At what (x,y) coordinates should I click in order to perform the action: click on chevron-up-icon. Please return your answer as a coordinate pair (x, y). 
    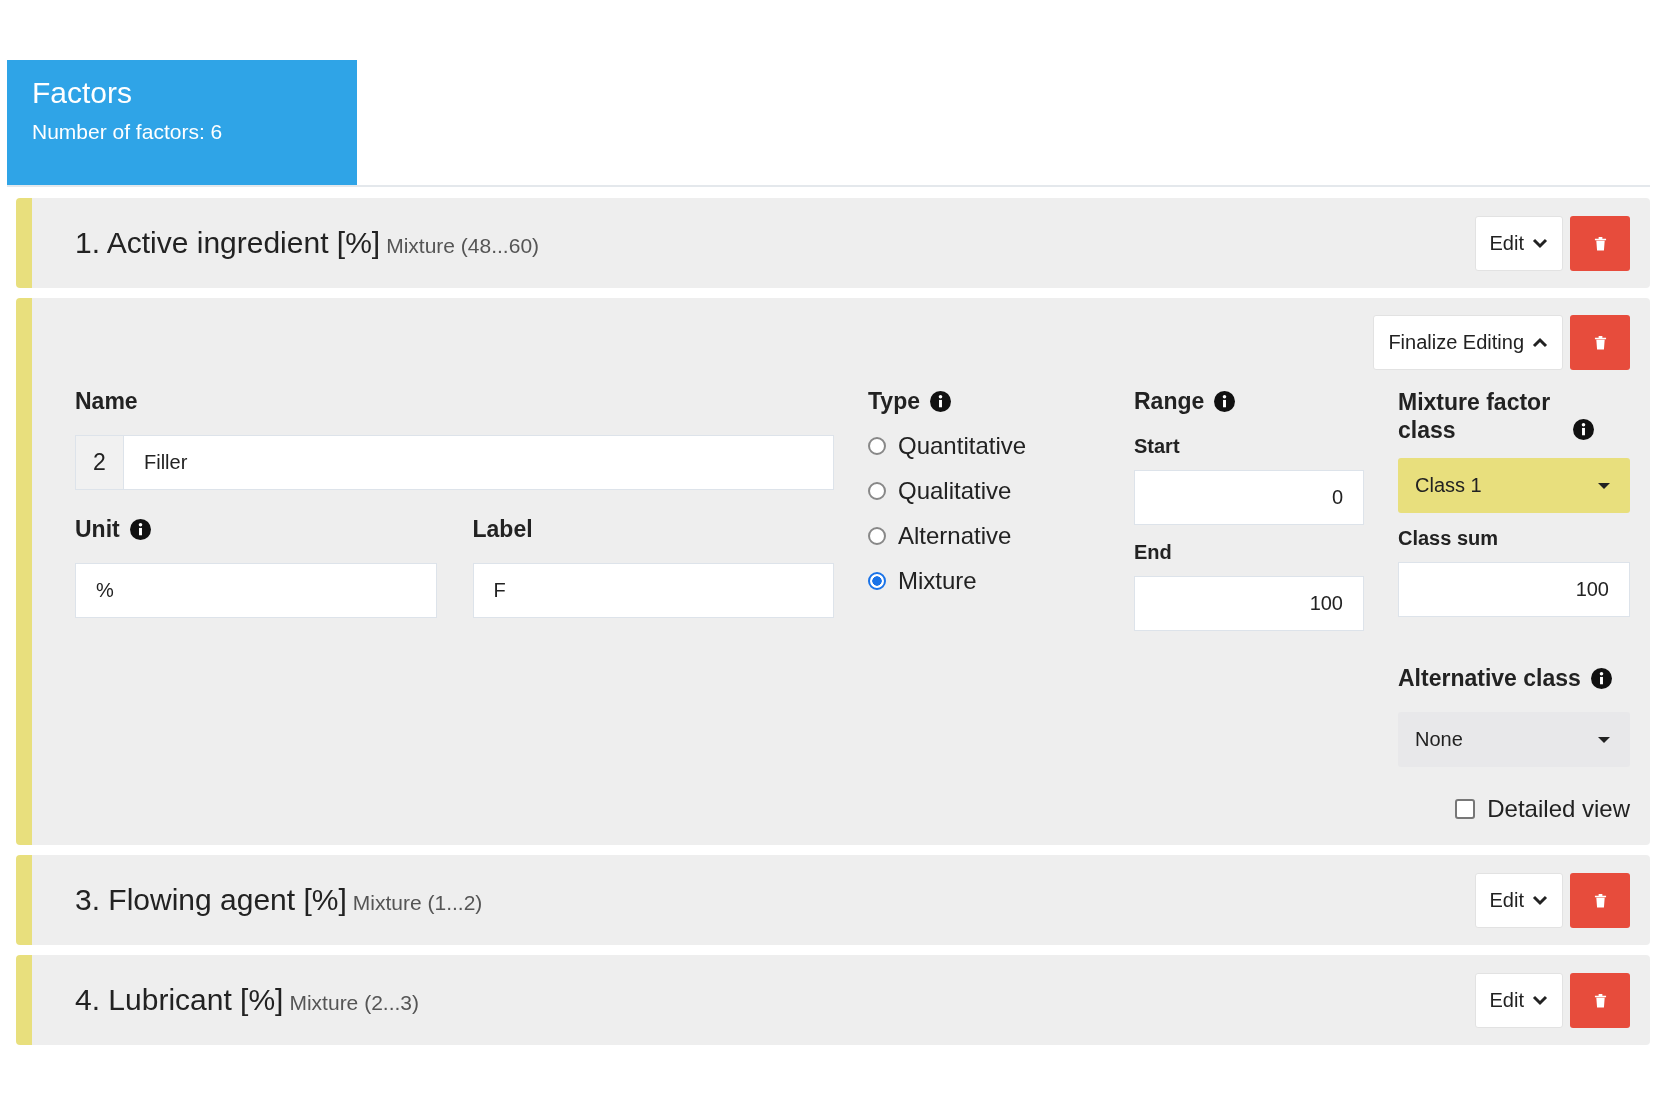
    Looking at the image, I should click on (1540, 342).